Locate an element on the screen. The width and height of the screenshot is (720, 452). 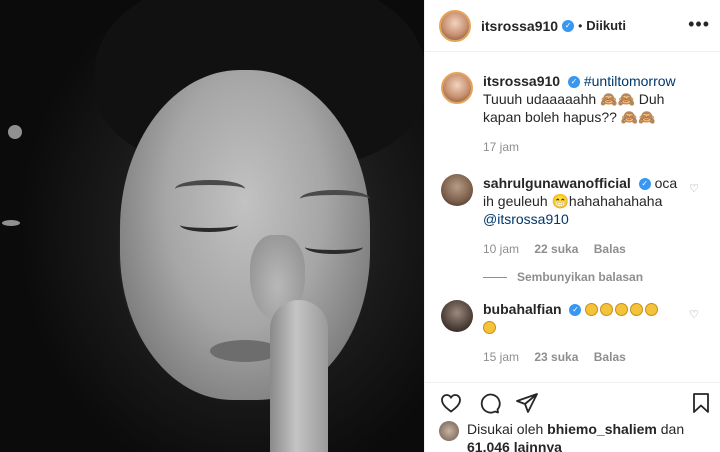
comment-text: bubahalfian ✓ is located at coordinates (583, 318).